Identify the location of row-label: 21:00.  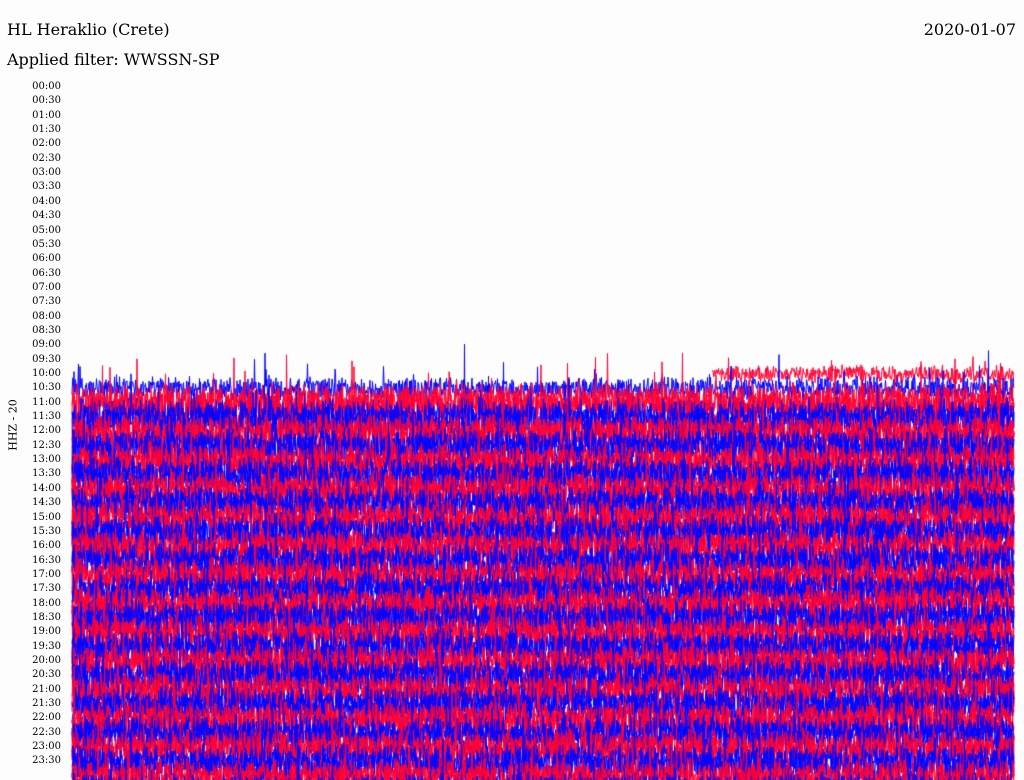
(46, 689).